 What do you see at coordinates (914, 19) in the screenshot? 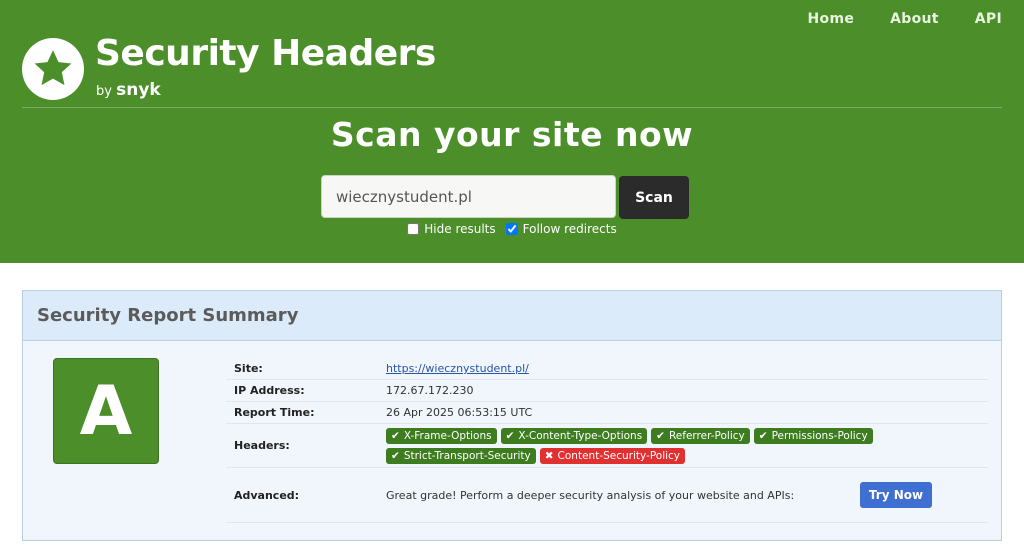
I see `nav-about-link: About` at bounding box center [914, 19].